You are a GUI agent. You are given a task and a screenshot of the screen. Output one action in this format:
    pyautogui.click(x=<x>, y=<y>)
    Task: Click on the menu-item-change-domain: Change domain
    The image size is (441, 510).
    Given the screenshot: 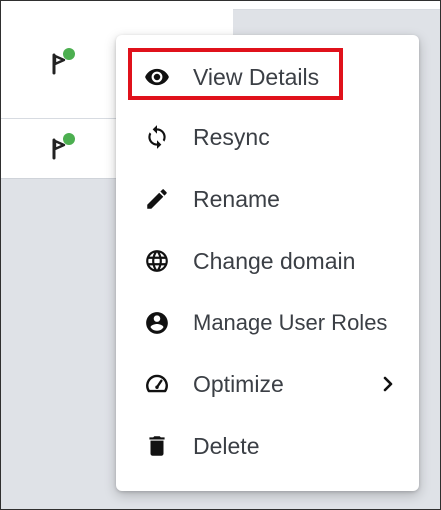 What is the action you would take?
    pyautogui.click(x=267, y=261)
    